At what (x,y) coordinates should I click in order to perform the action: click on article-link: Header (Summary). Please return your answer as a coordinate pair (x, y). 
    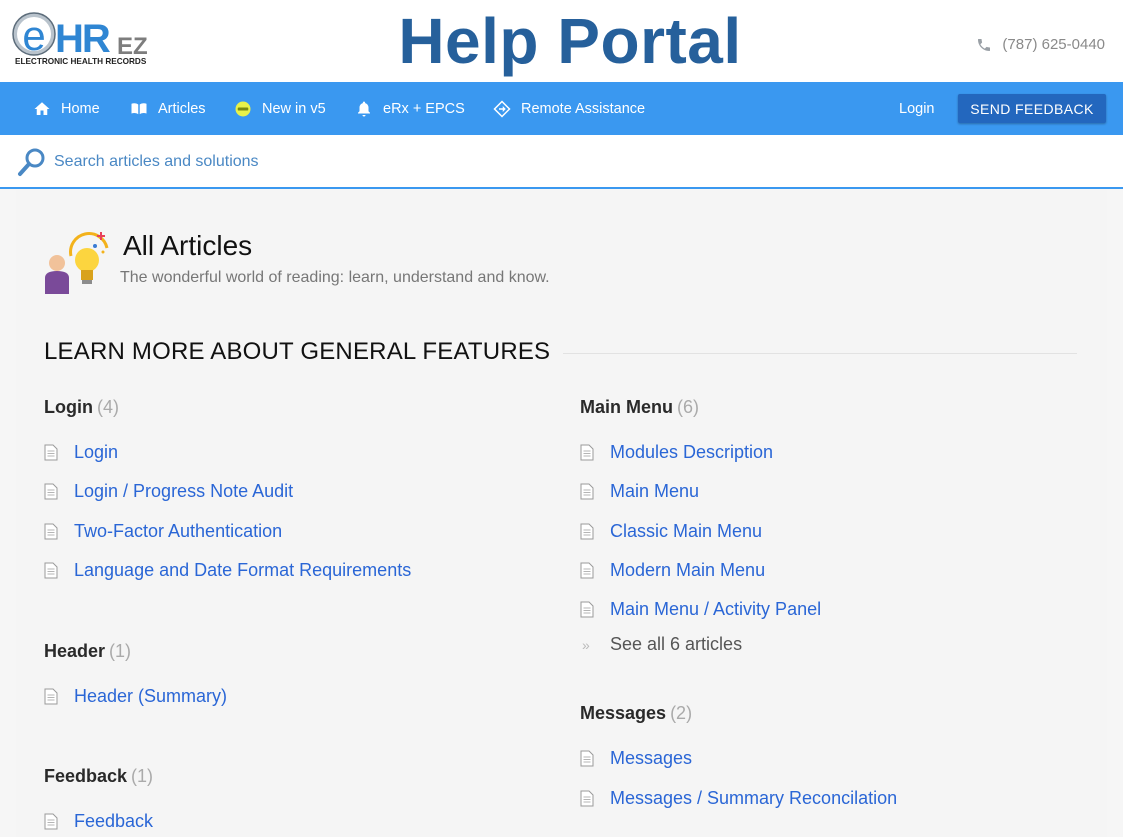
    Looking at the image, I should click on (135, 696).